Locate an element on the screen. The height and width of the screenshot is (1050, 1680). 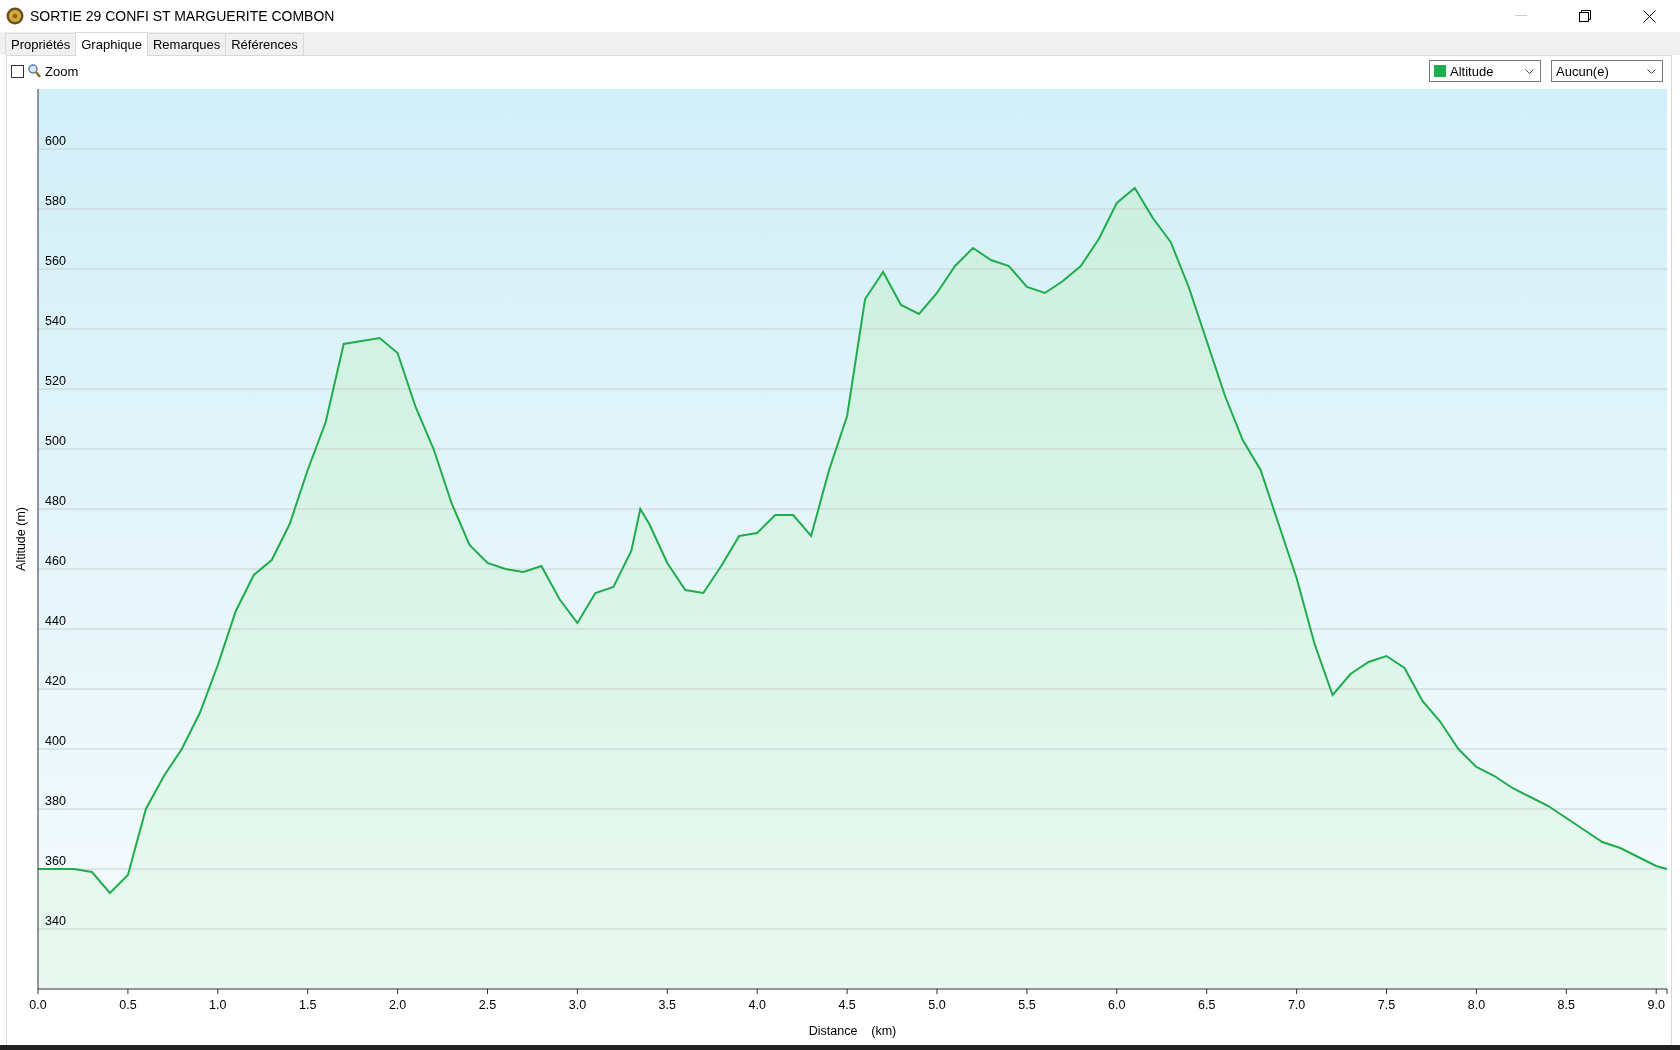
axis-tick-label: 1.0 is located at coordinates (218, 1005).